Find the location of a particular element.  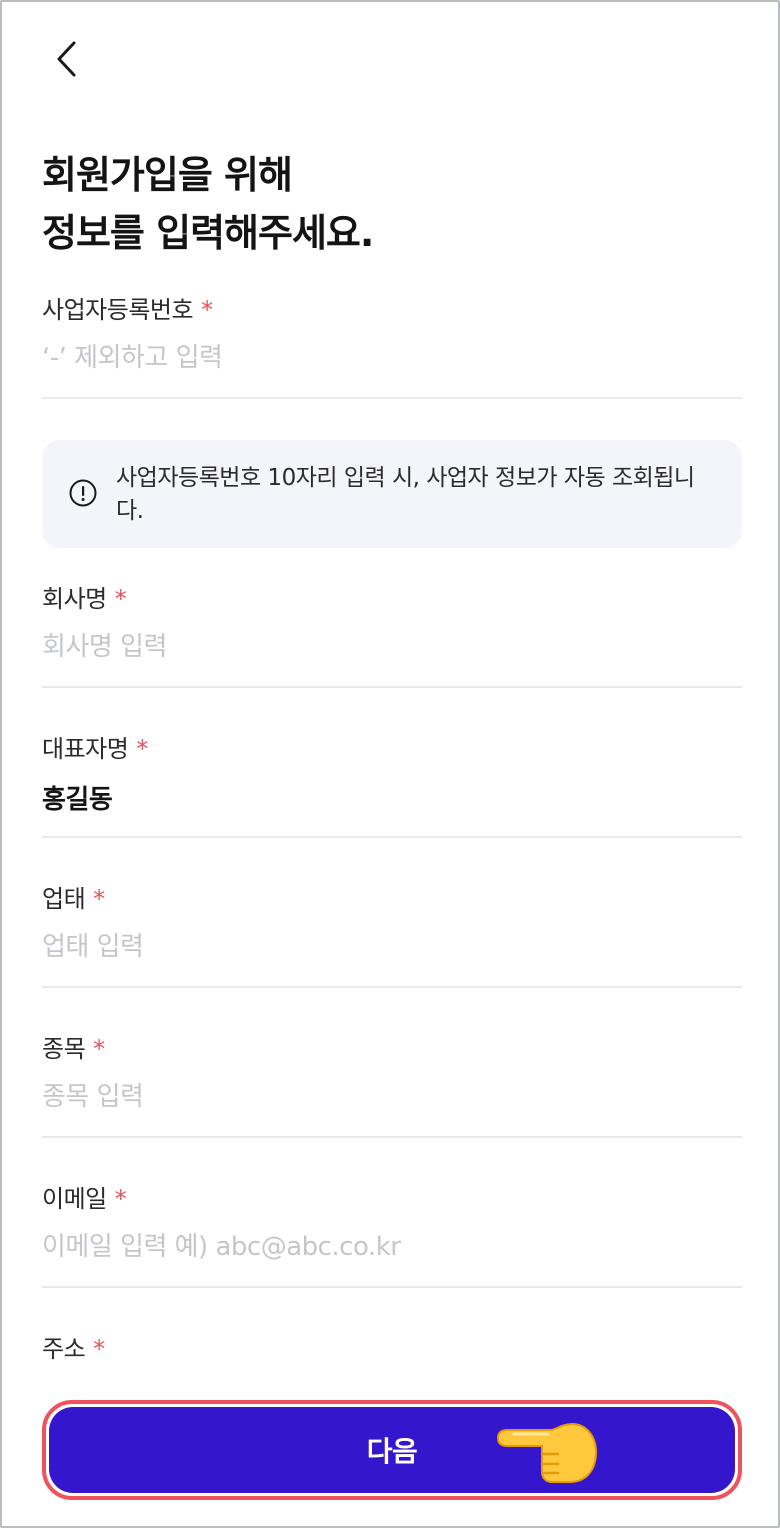

next-button-highlight: 다음 is located at coordinates (392, 1450).